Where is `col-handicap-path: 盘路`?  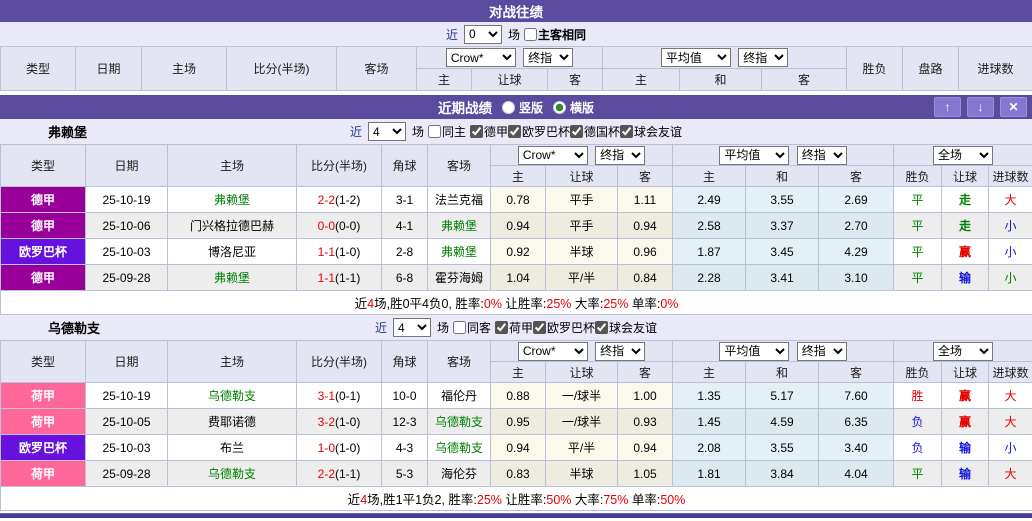 col-handicap-path: 盘路 is located at coordinates (931, 68).